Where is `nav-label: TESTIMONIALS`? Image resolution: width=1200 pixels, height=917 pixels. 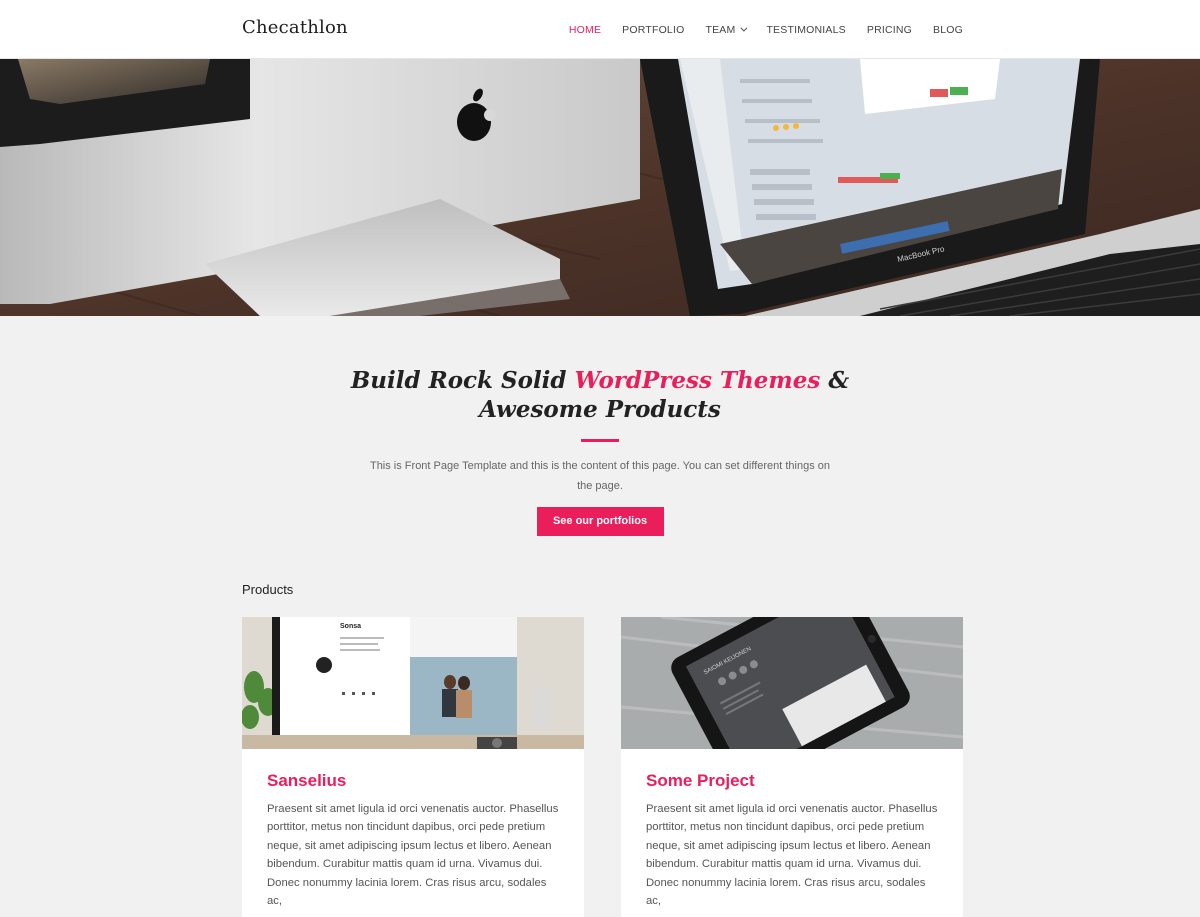 nav-label: TESTIMONIALS is located at coordinates (806, 29).